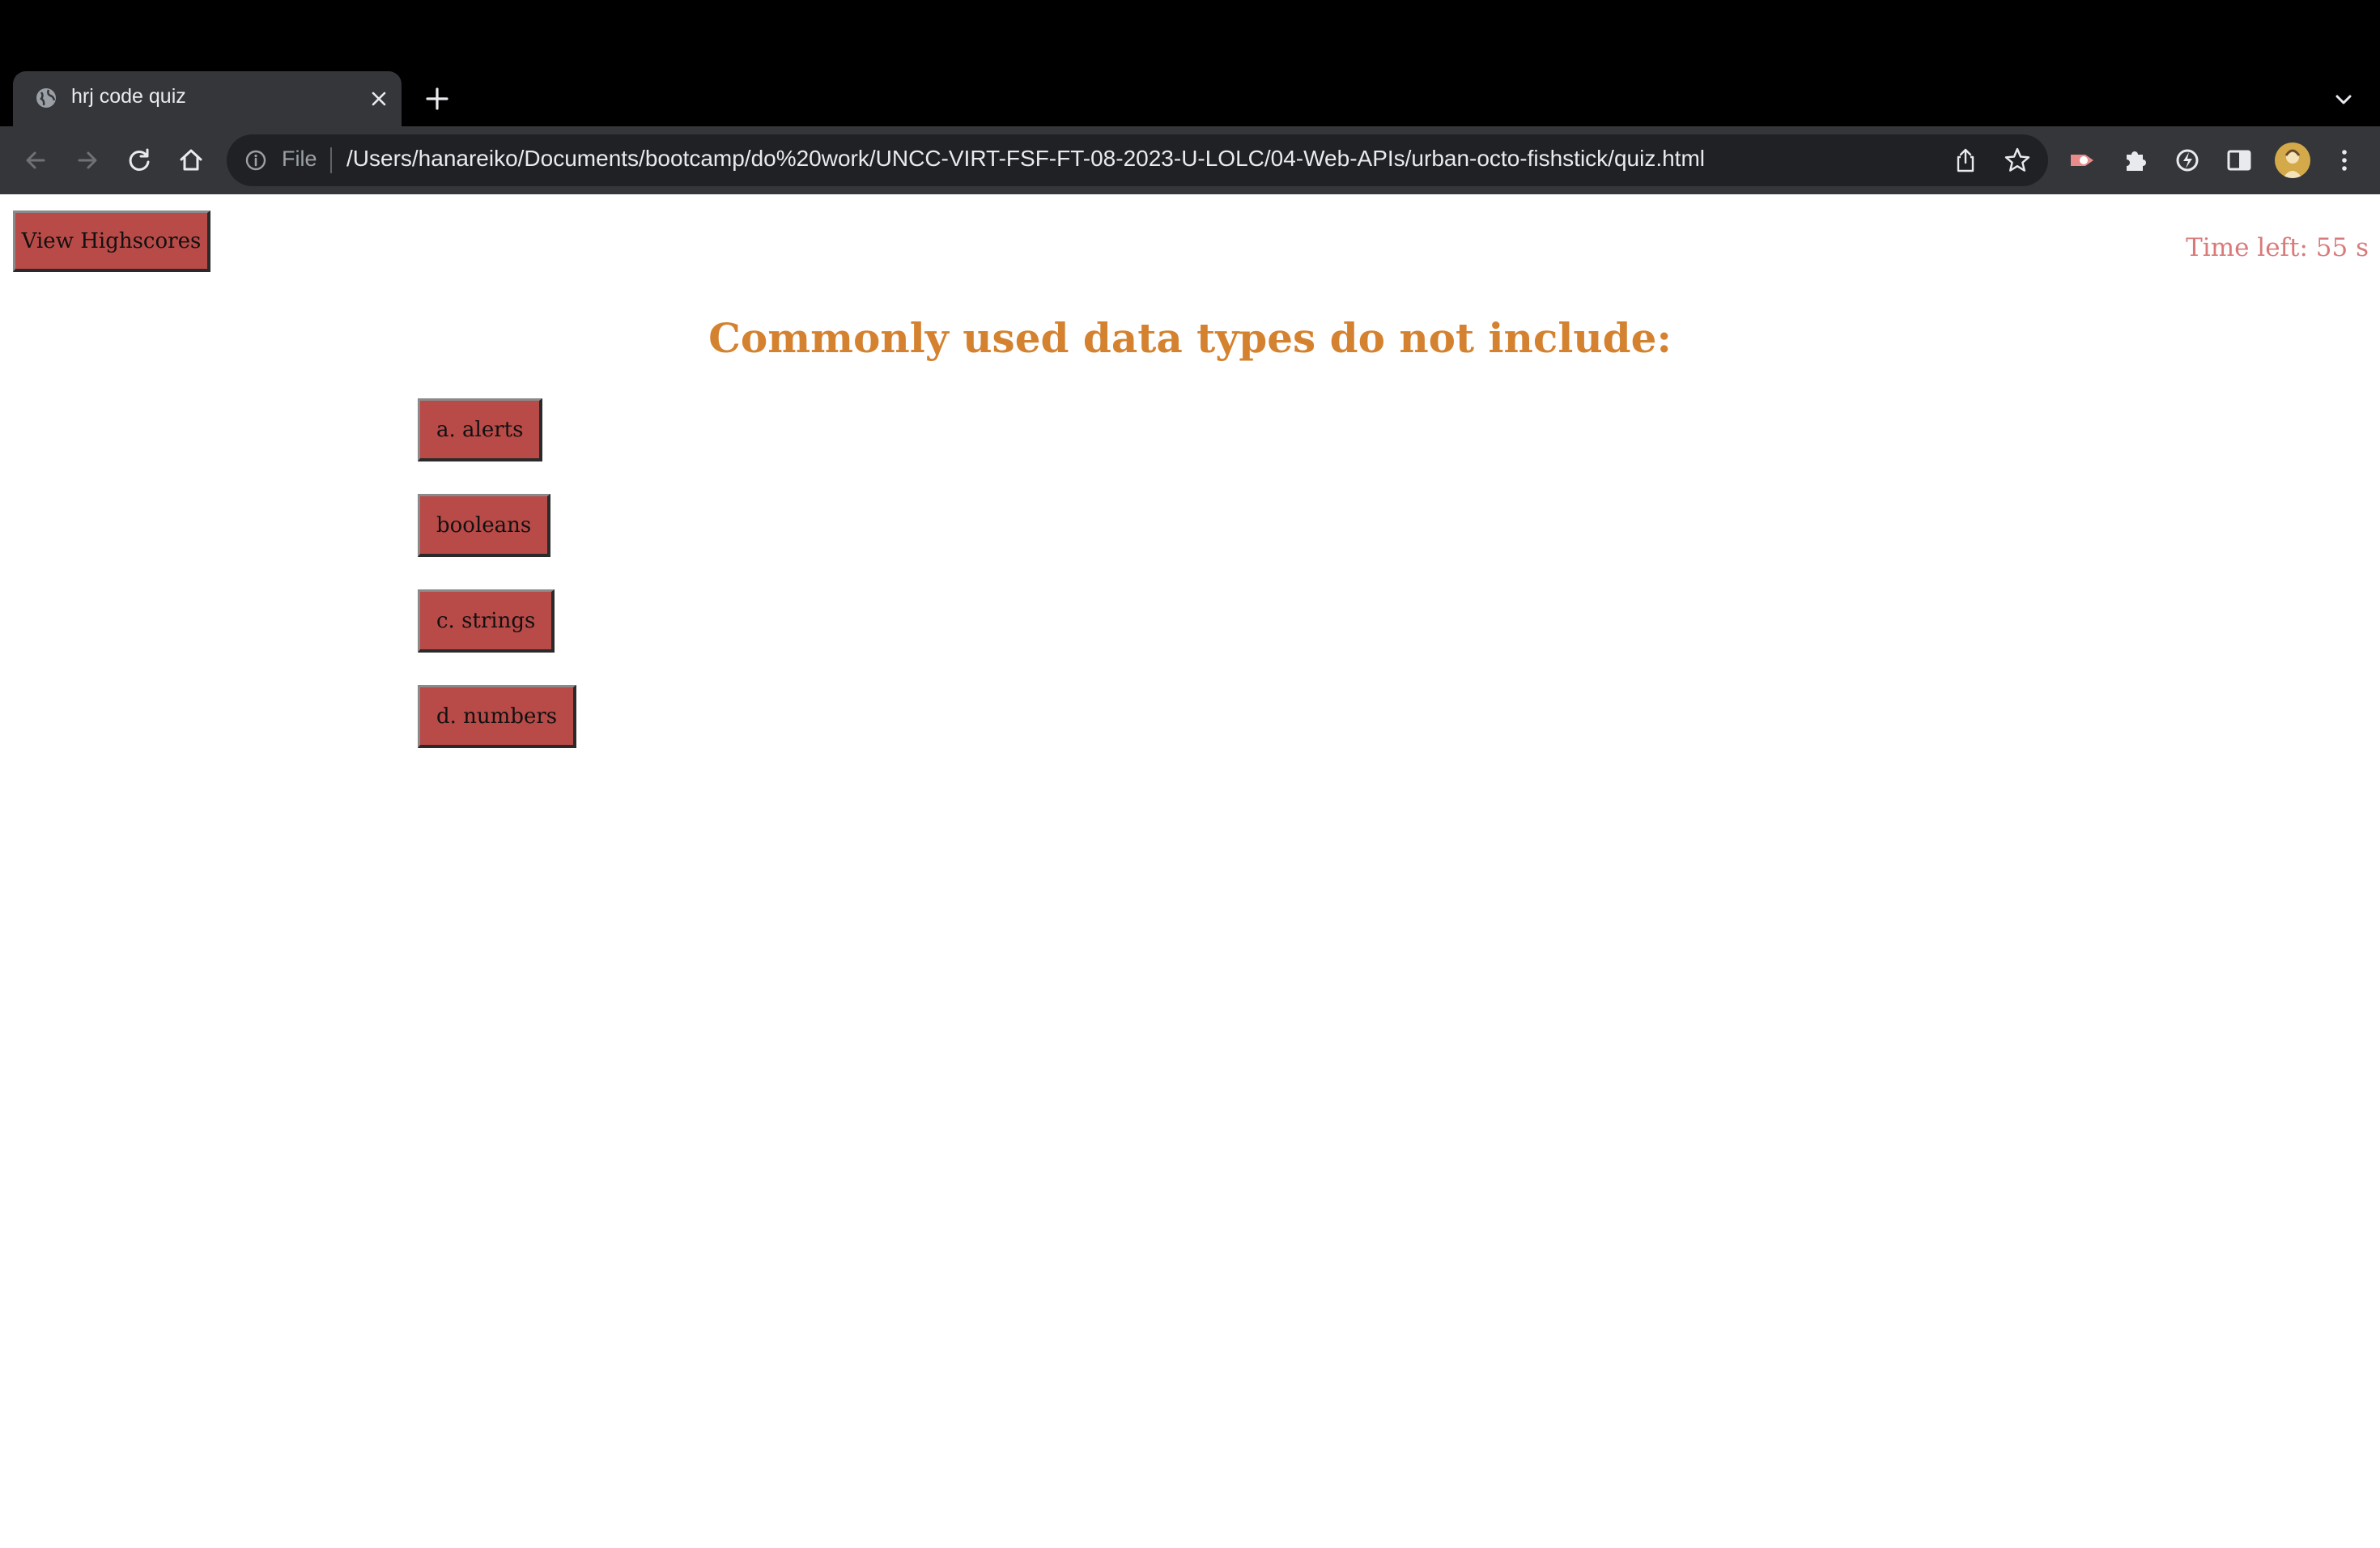  What do you see at coordinates (112, 241) in the screenshot?
I see `view-highscores-button: View Highscores` at bounding box center [112, 241].